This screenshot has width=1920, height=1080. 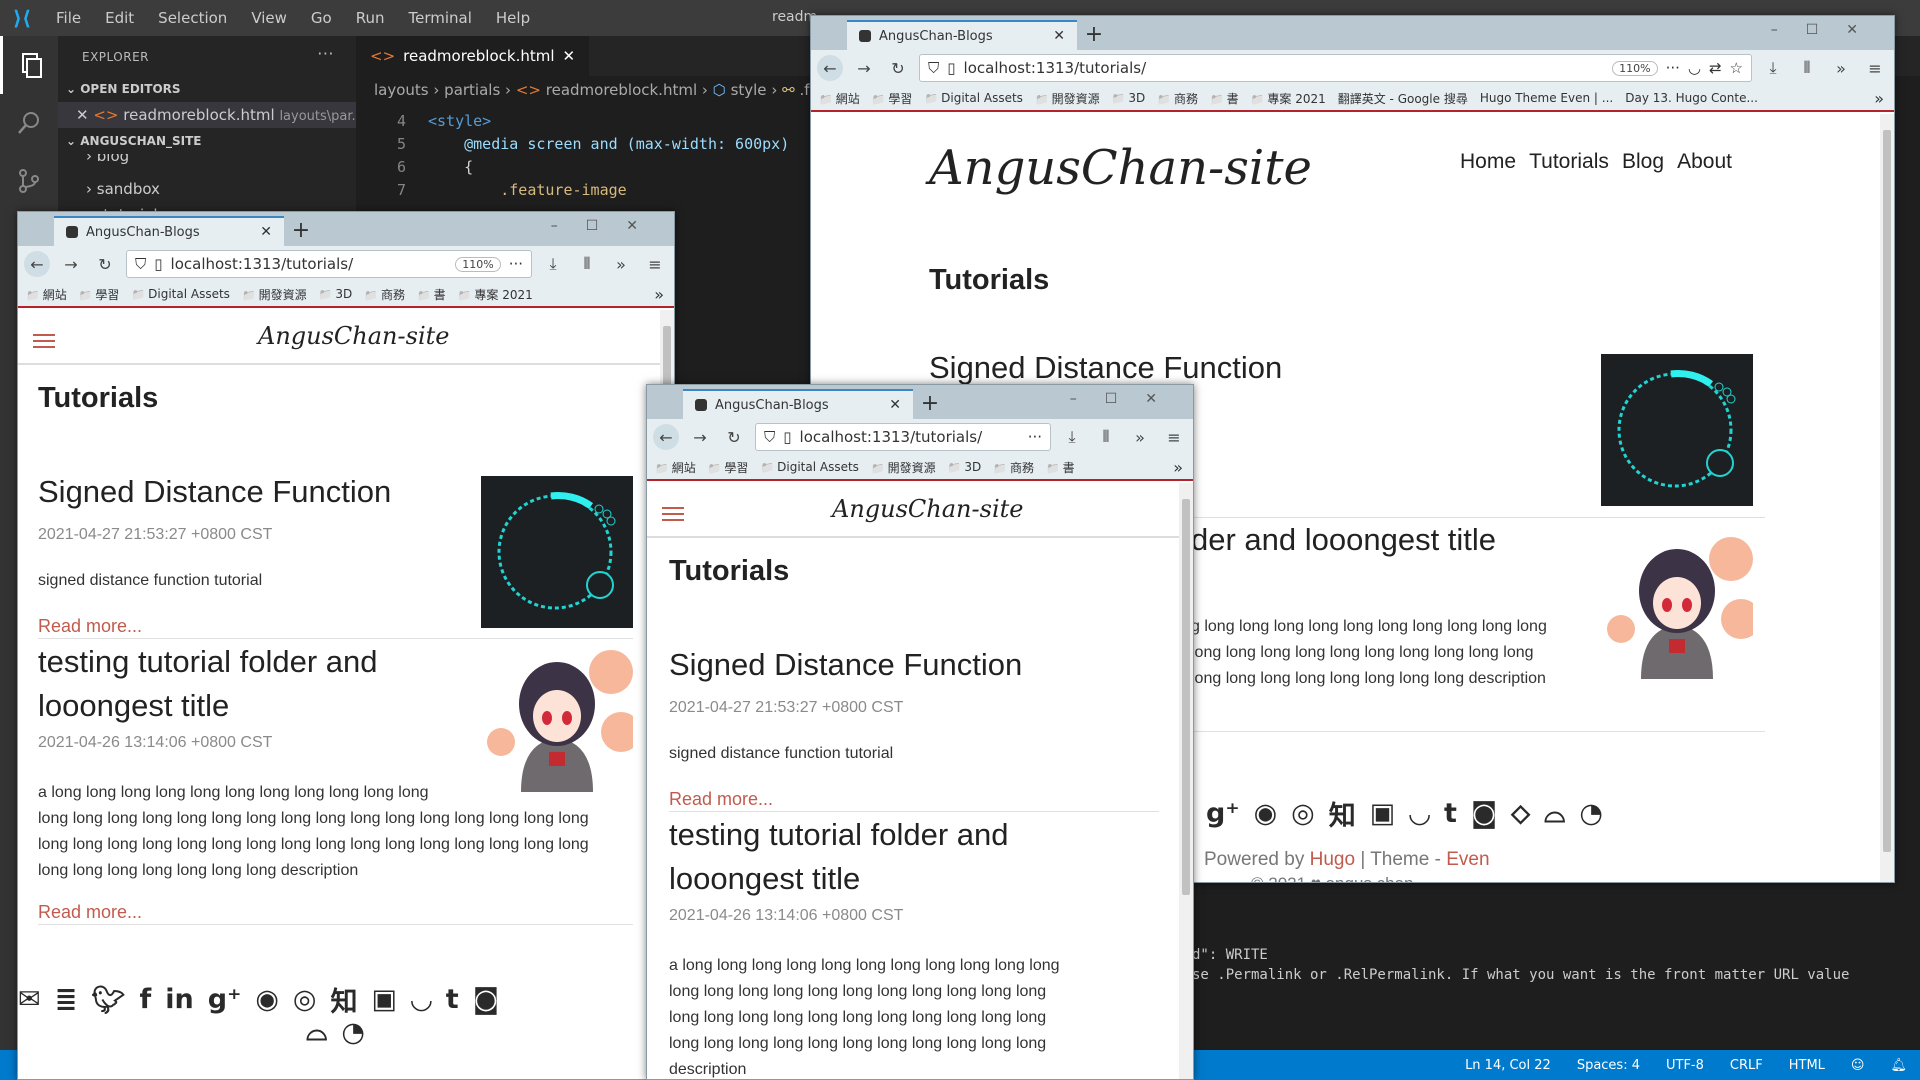 What do you see at coordinates (44, 341) in the screenshot?
I see `hamburger-menu-icon` at bounding box center [44, 341].